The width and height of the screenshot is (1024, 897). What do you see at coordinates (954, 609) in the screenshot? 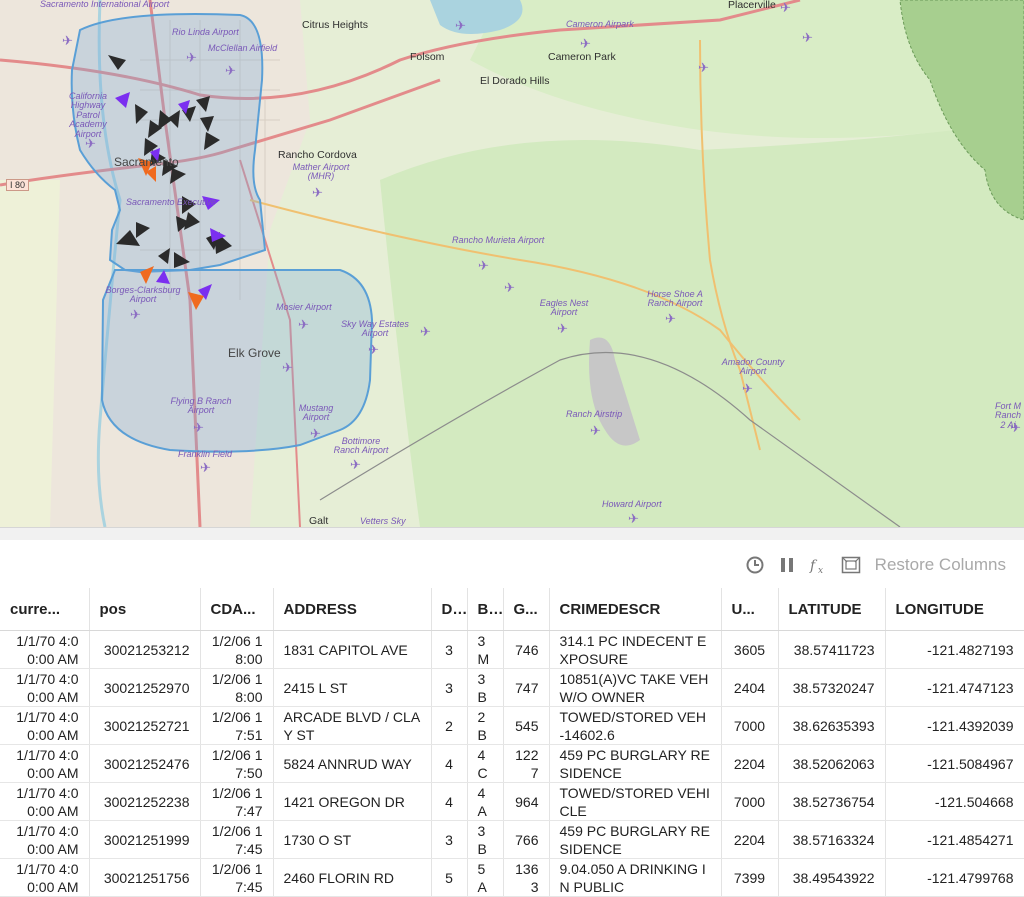
I see `column-header-longitude: LONGITUDE` at bounding box center [954, 609].